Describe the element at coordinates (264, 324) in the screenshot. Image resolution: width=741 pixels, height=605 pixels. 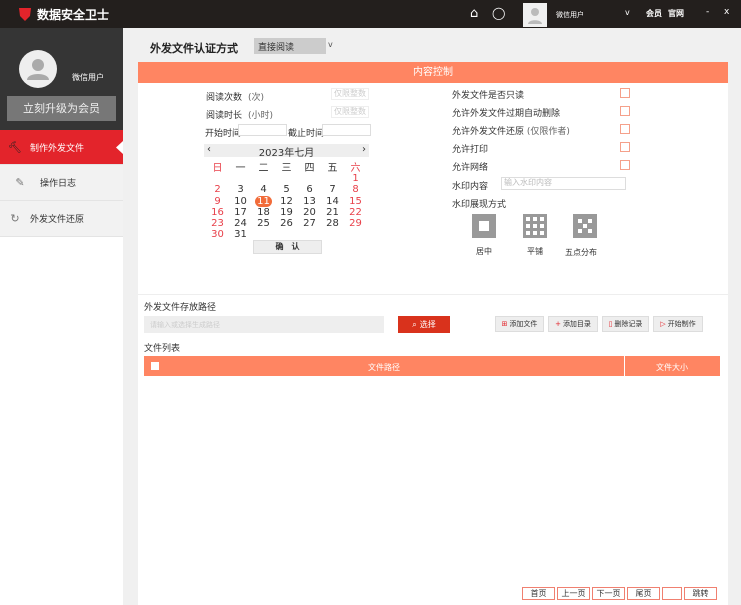
I see `path-input: 请输入或选择生成路径` at that location.